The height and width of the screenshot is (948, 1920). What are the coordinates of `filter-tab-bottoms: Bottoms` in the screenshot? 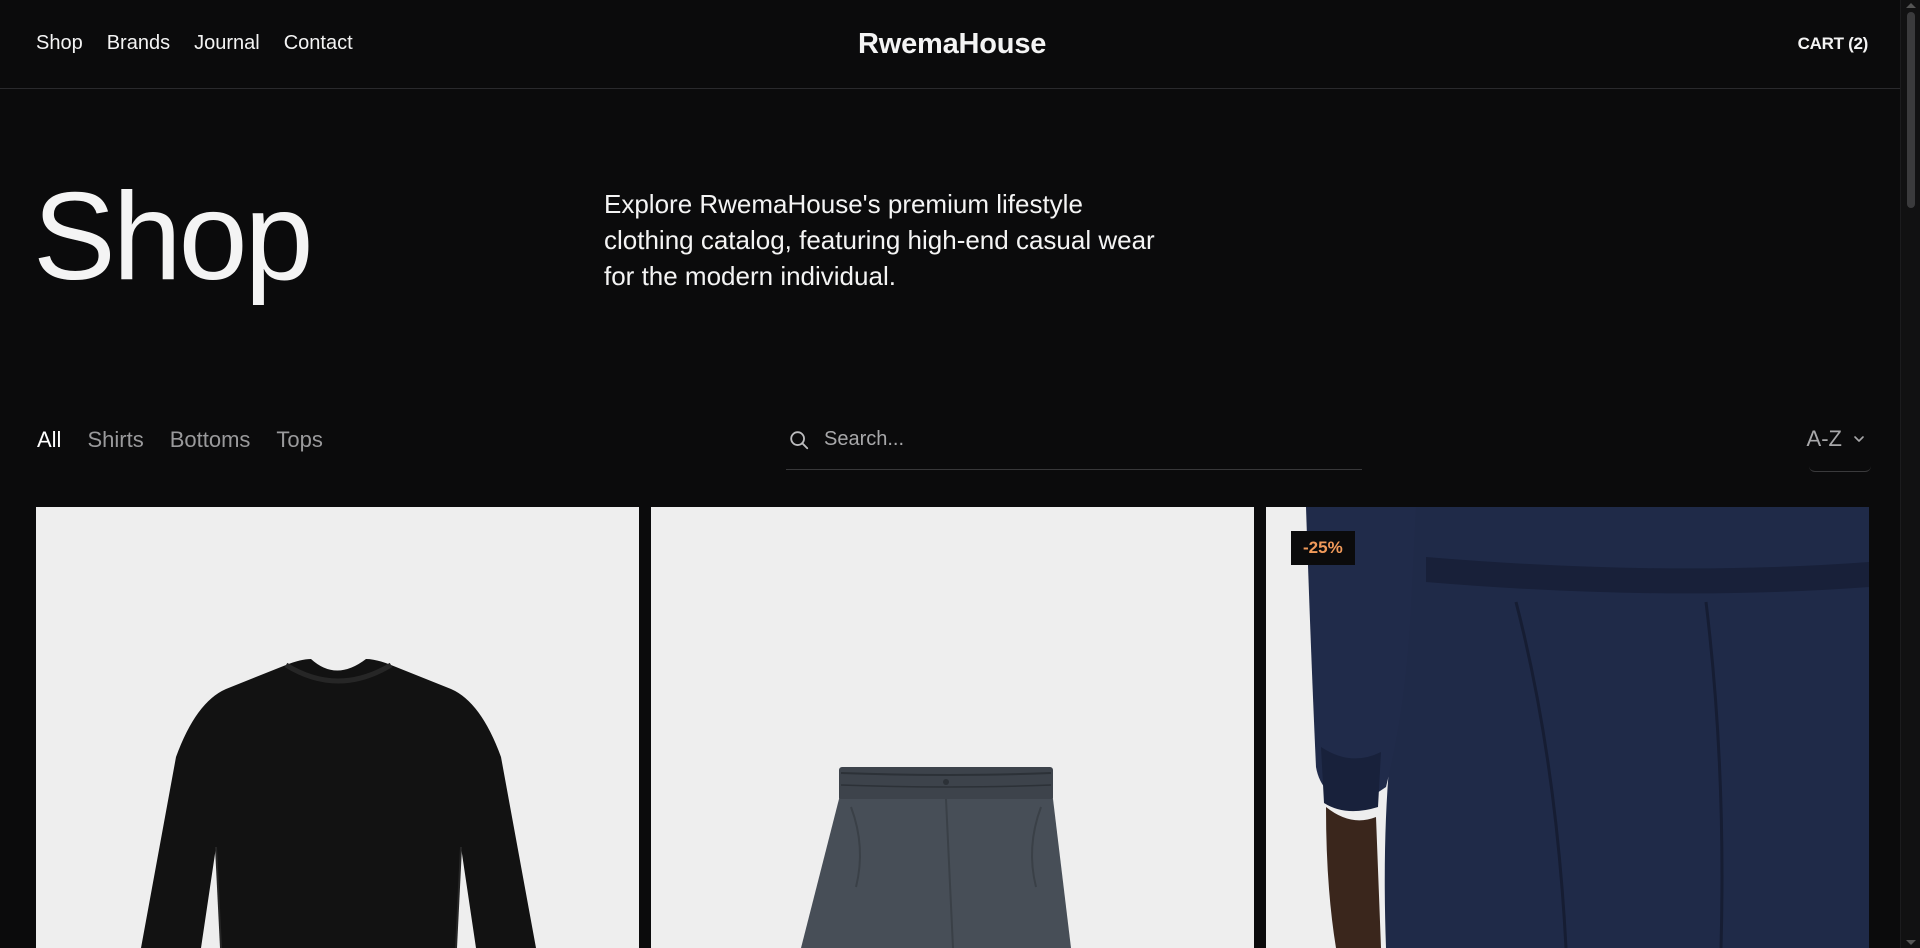 It's located at (210, 440).